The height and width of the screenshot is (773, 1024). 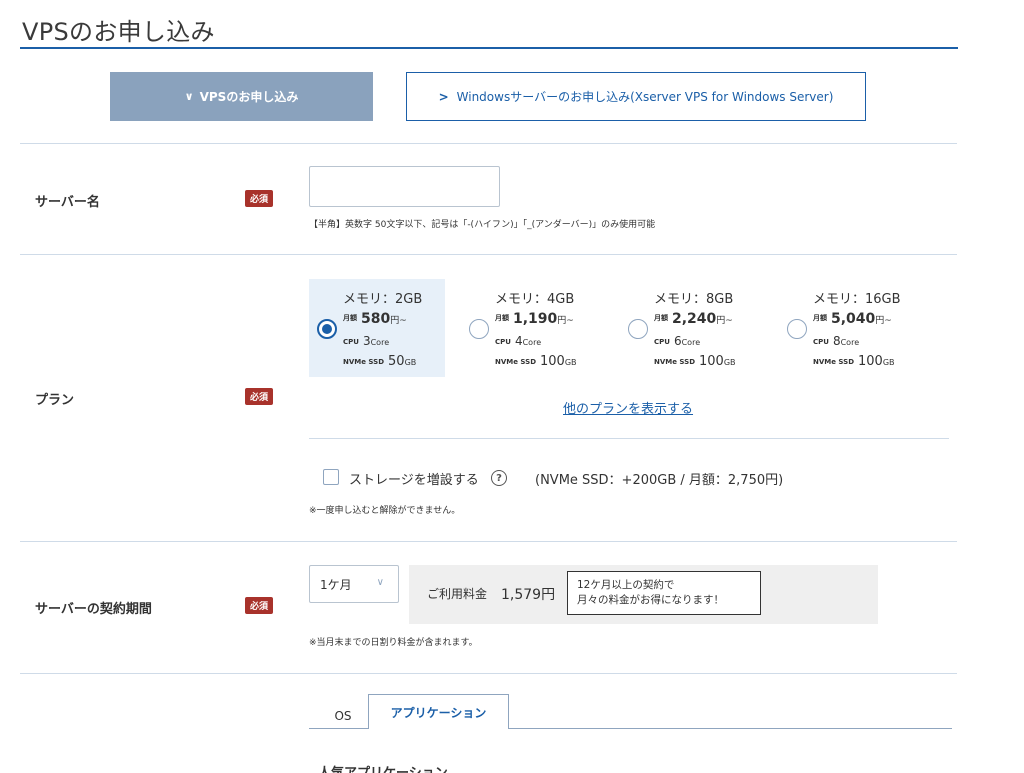 What do you see at coordinates (67, 202) in the screenshot?
I see `server-name-label: サーバー名` at bounding box center [67, 202].